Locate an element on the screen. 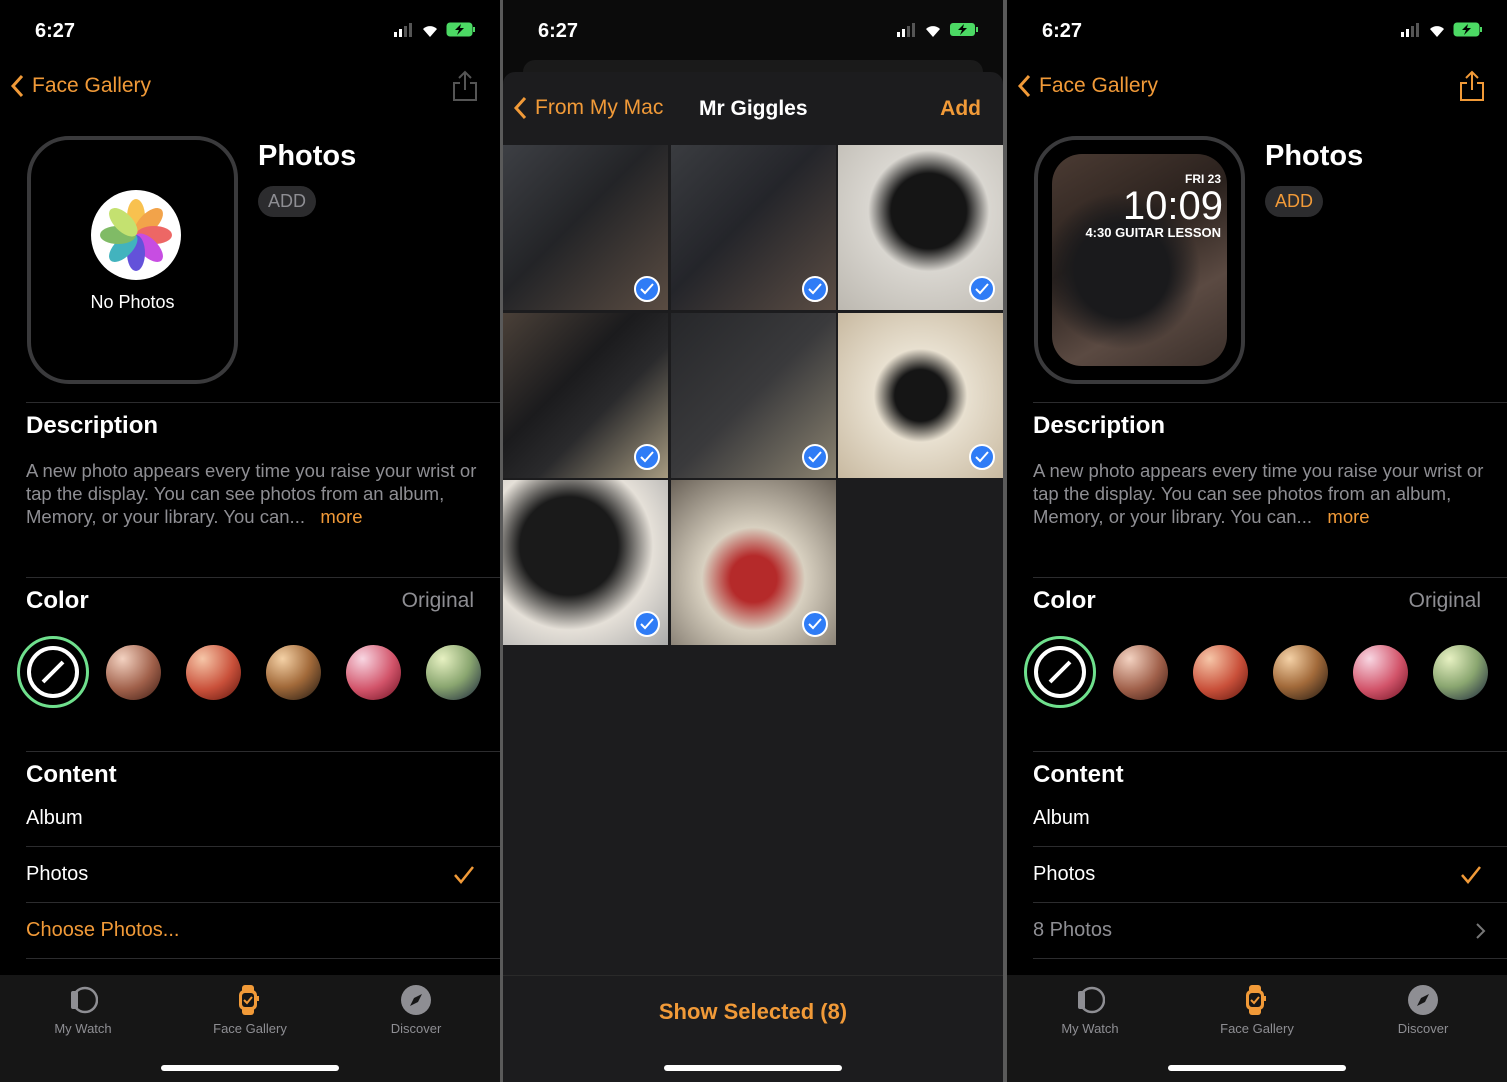 The width and height of the screenshot is (1507, 1082). face-complication: 4:30 GUITAR LESSON is located at coordinates (1153, 232).